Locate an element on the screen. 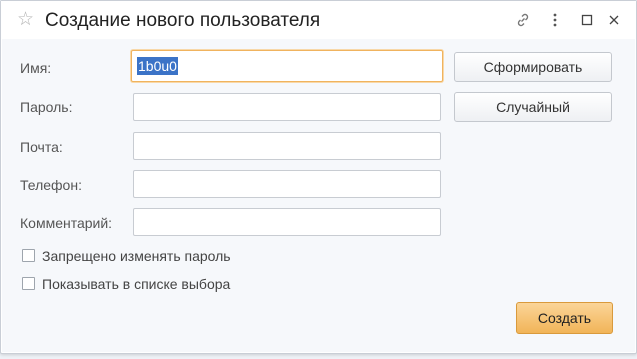 Image resolution: width=637 pixels, height=359 pixels. comment-label: Комментарий: is located at coordinates (66, 223).